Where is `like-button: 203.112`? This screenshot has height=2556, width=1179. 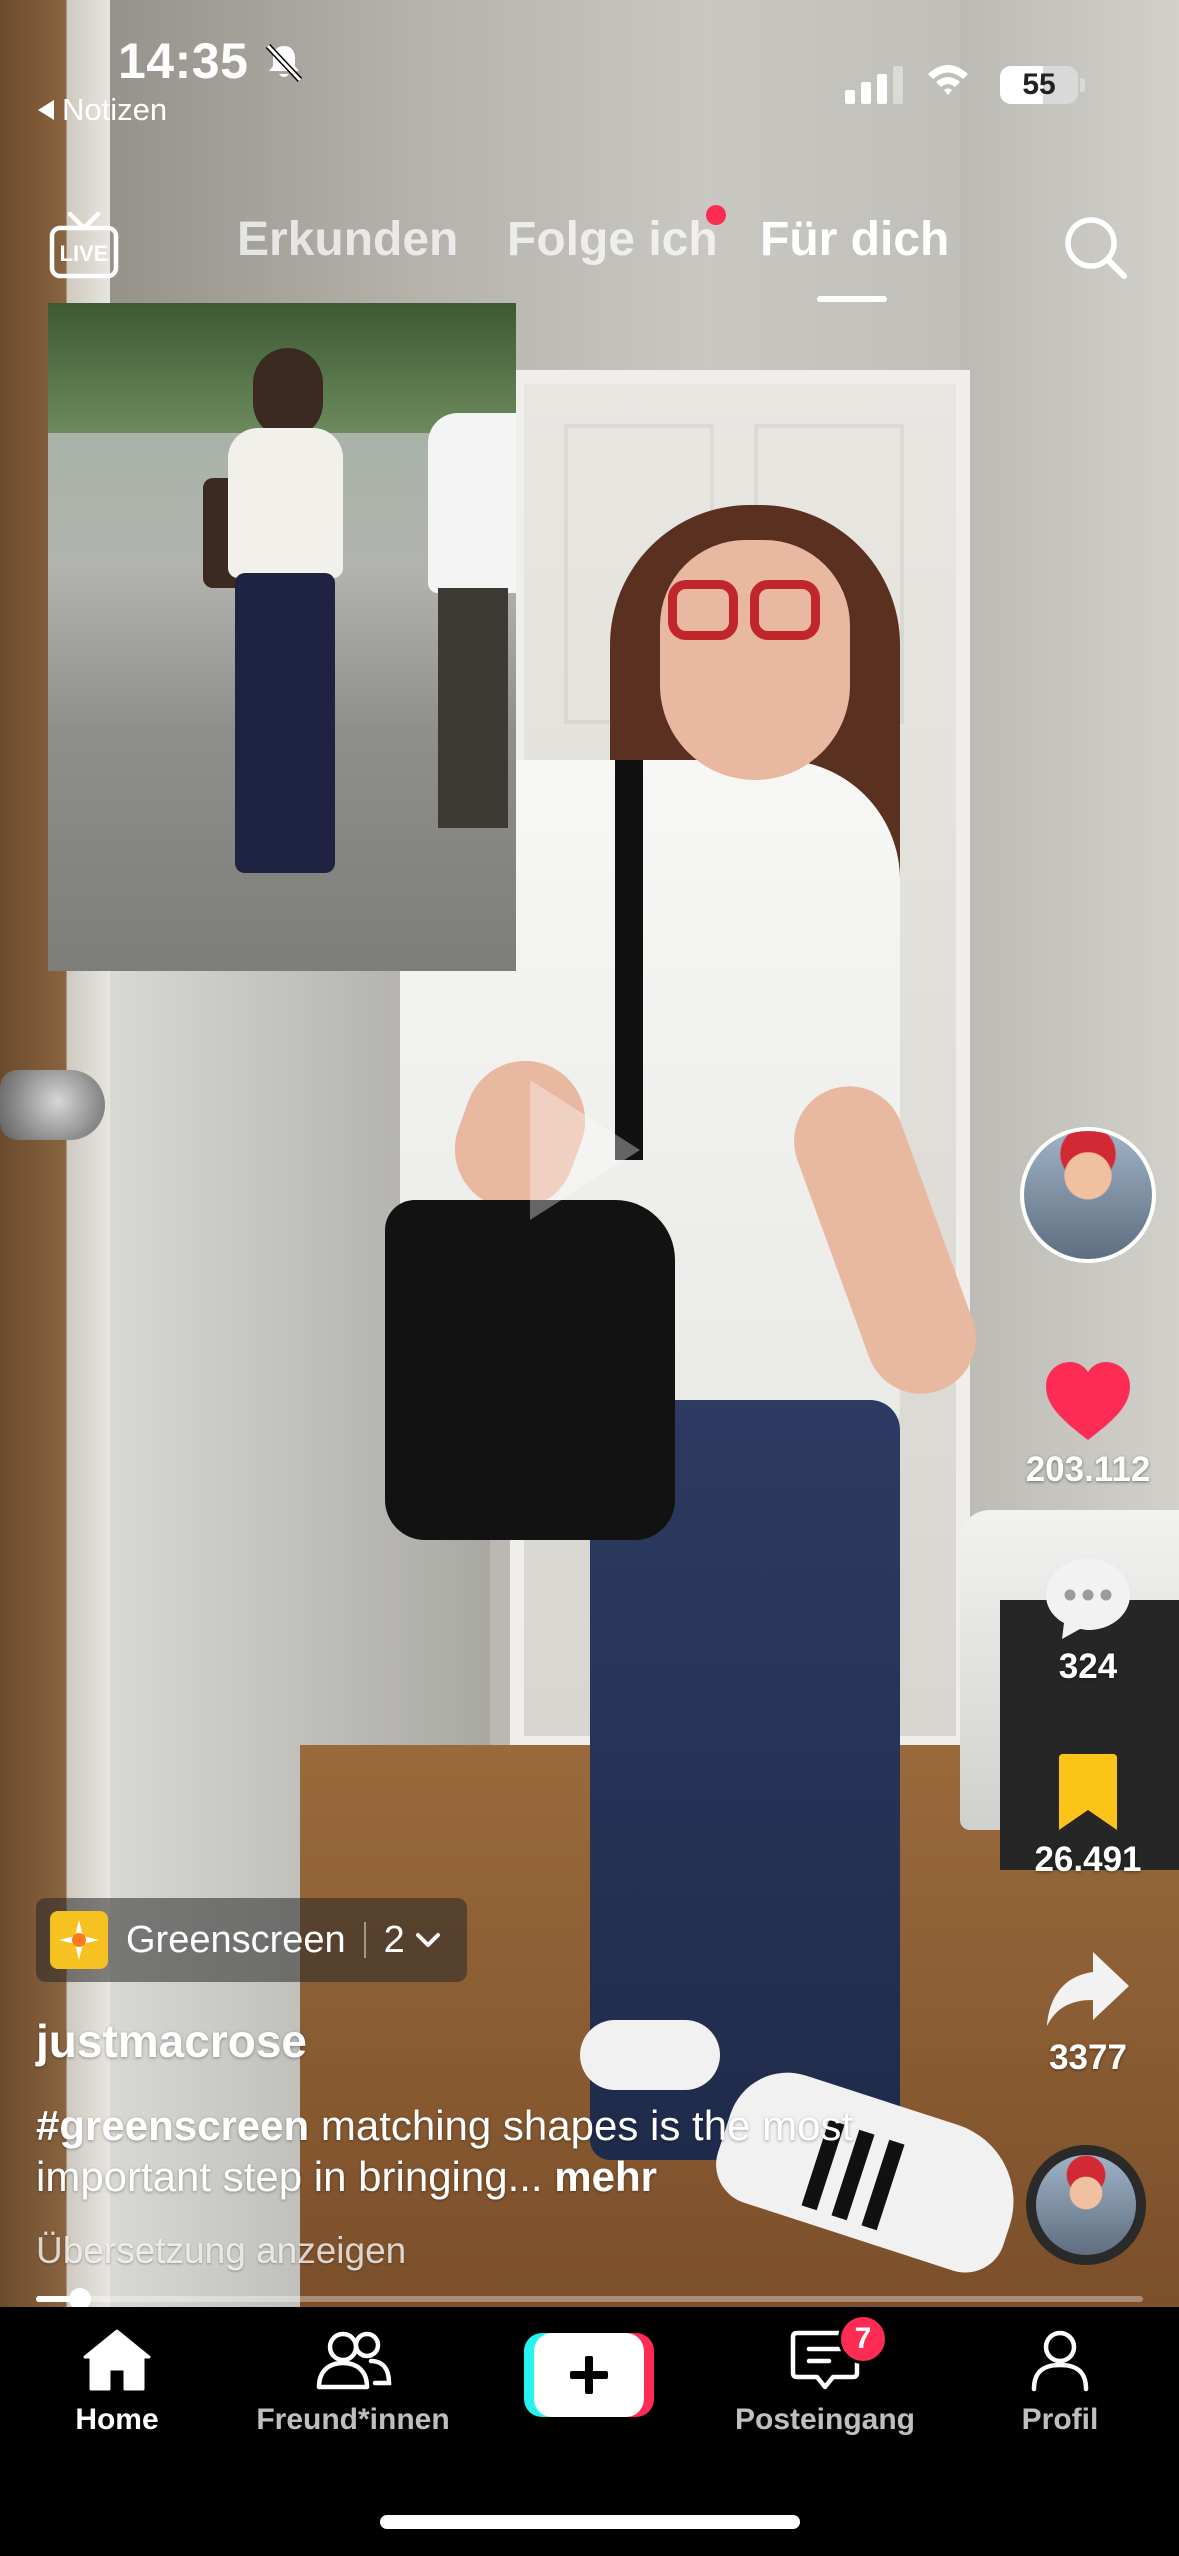 like-button: 203.112 is located at coordinates (1088, 1425).